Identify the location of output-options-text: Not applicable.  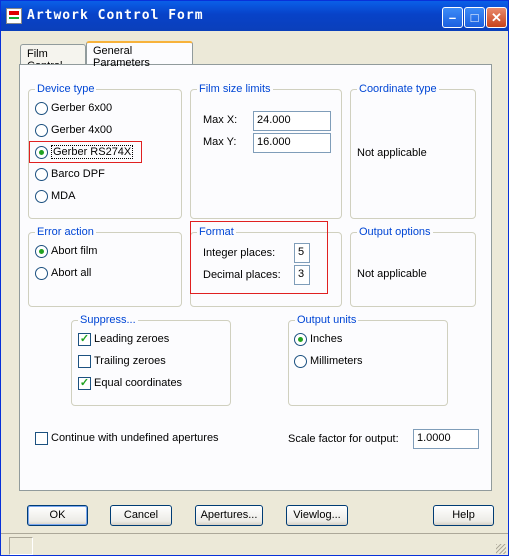
(392, 274).